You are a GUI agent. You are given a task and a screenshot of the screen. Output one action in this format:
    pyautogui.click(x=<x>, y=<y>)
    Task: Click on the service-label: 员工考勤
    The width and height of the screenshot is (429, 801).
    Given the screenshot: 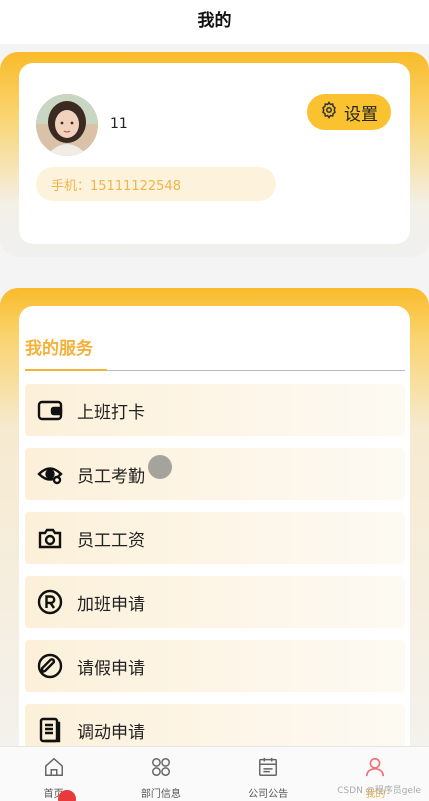 What is the action you would take?
    pyautogui.click(x=111, y=476)
    